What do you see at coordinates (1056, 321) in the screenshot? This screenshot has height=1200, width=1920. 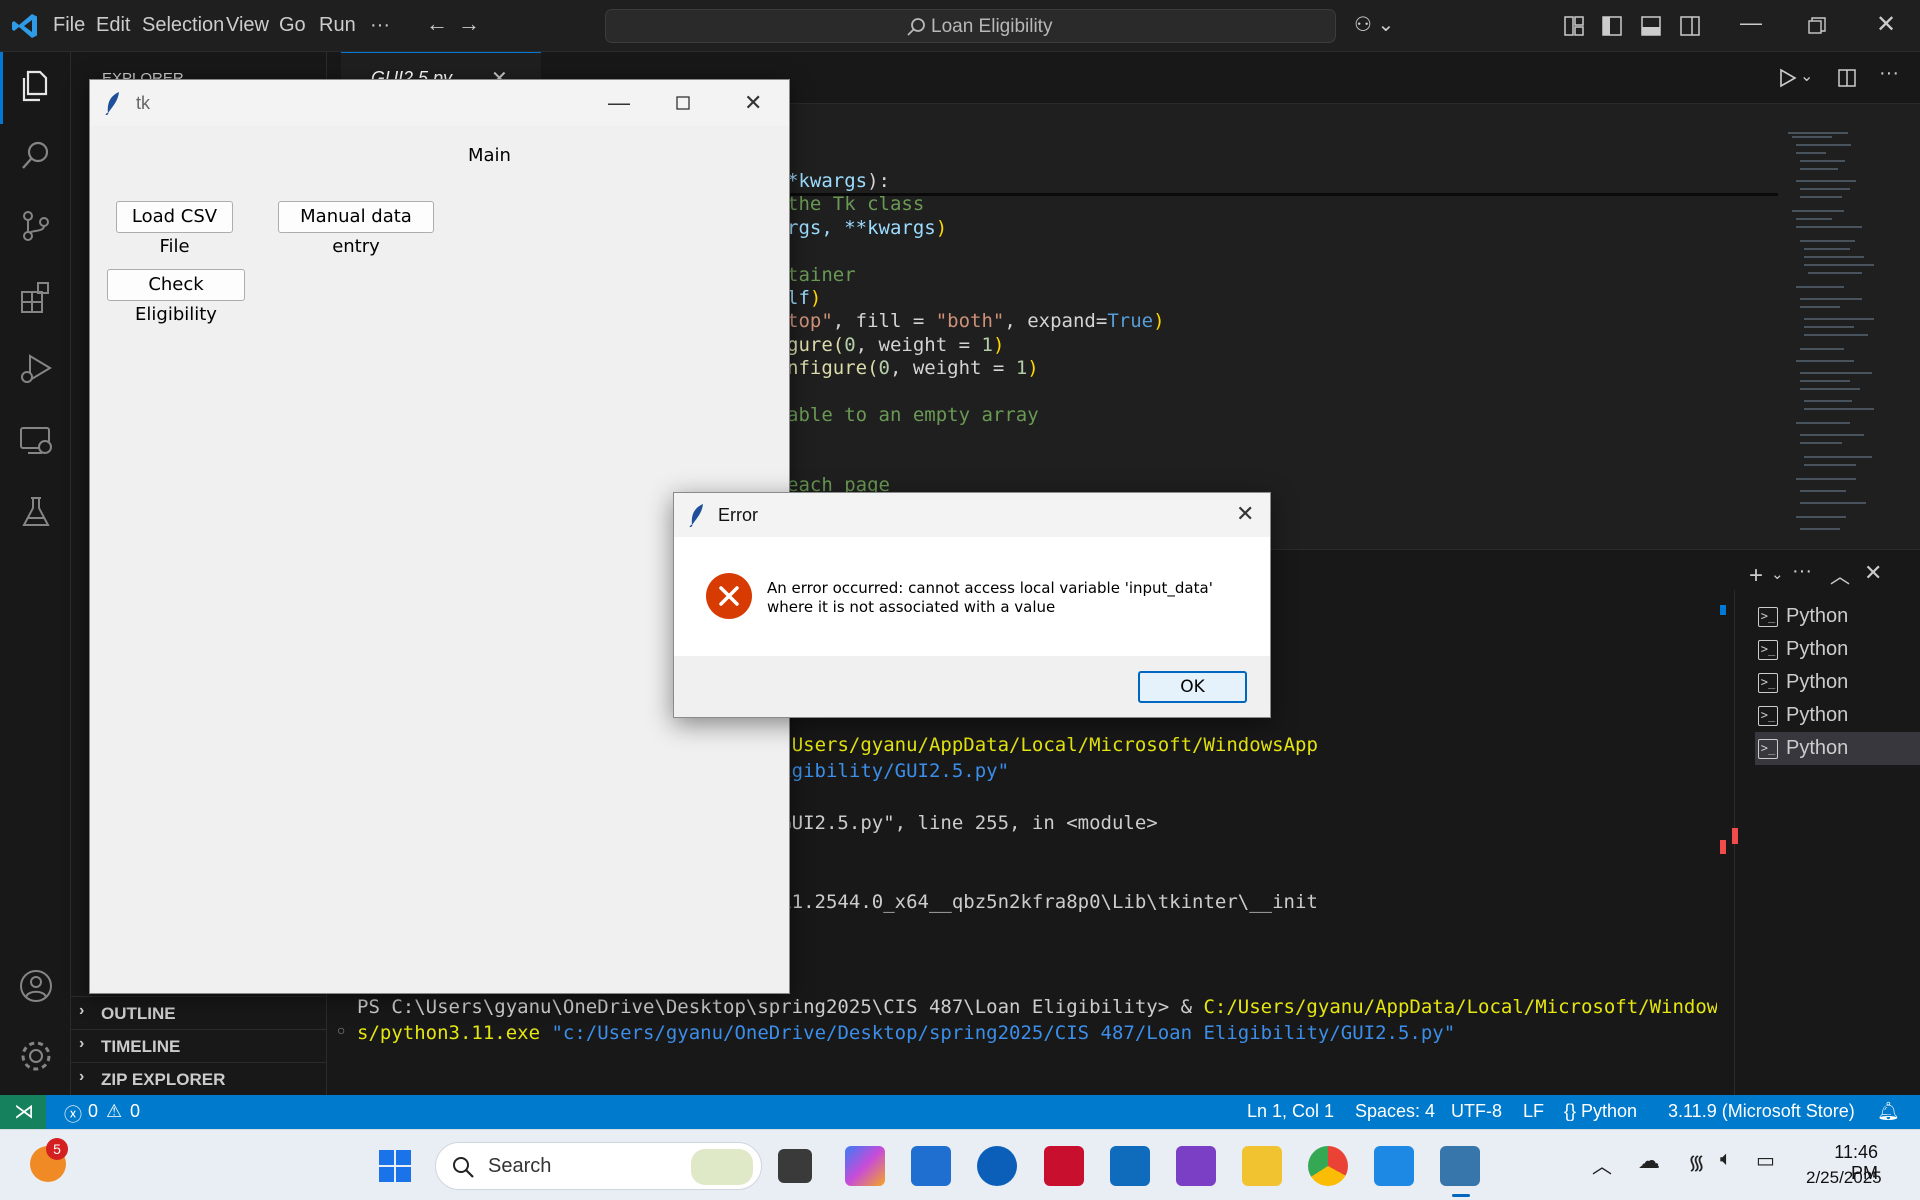 I see `code-token: , expand=` at bounding box center [1056, 321].